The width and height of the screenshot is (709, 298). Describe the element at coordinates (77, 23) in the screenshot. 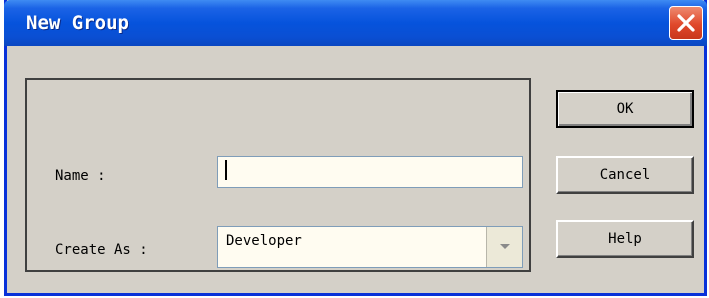

I see `window-title: New Group` at that location.